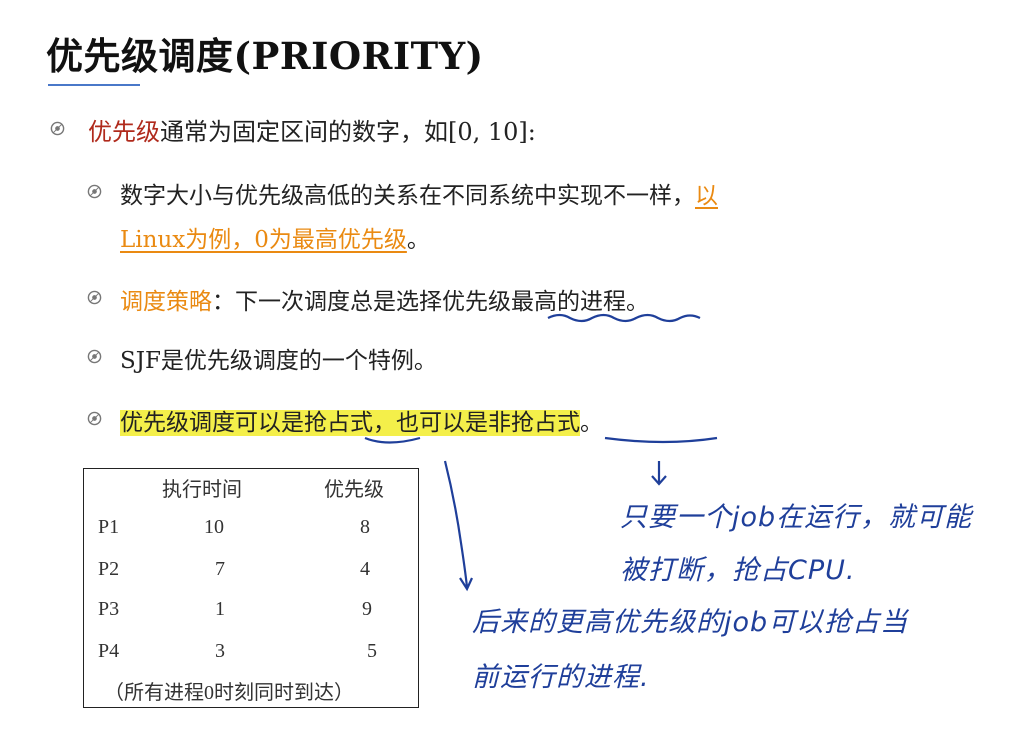  Describe the element at coordinates (561, 677) in the screenshot. I see `handwritten-note-bottom-2: 前运行的进程.` at that location.